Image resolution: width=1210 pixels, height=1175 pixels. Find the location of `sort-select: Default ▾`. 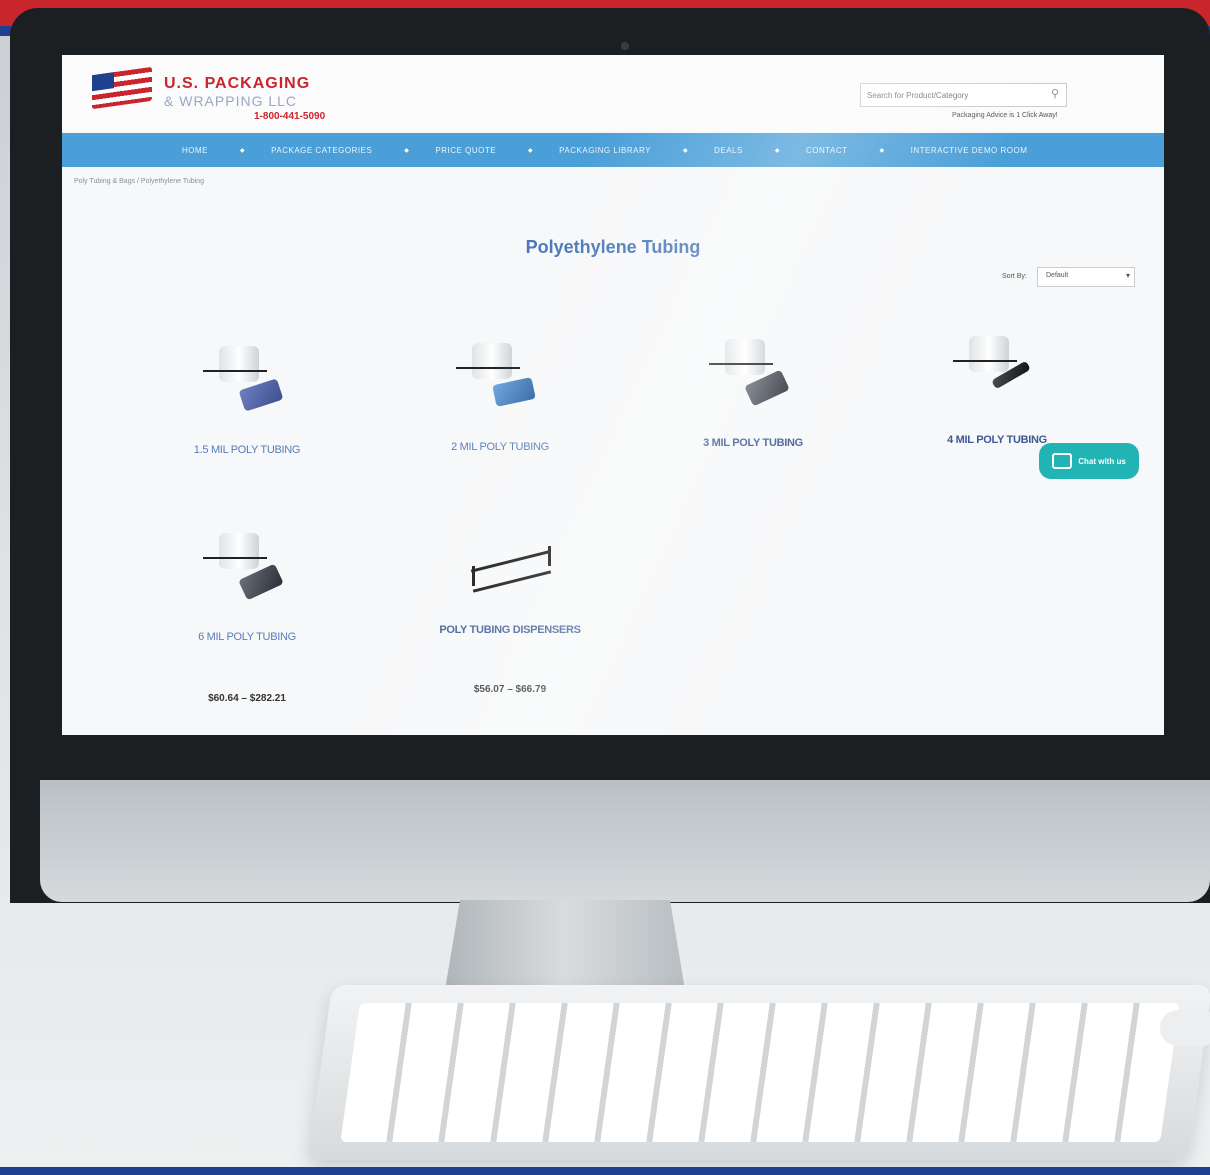

sort-select: Default ▾ is located at coordinates (1086, 277).